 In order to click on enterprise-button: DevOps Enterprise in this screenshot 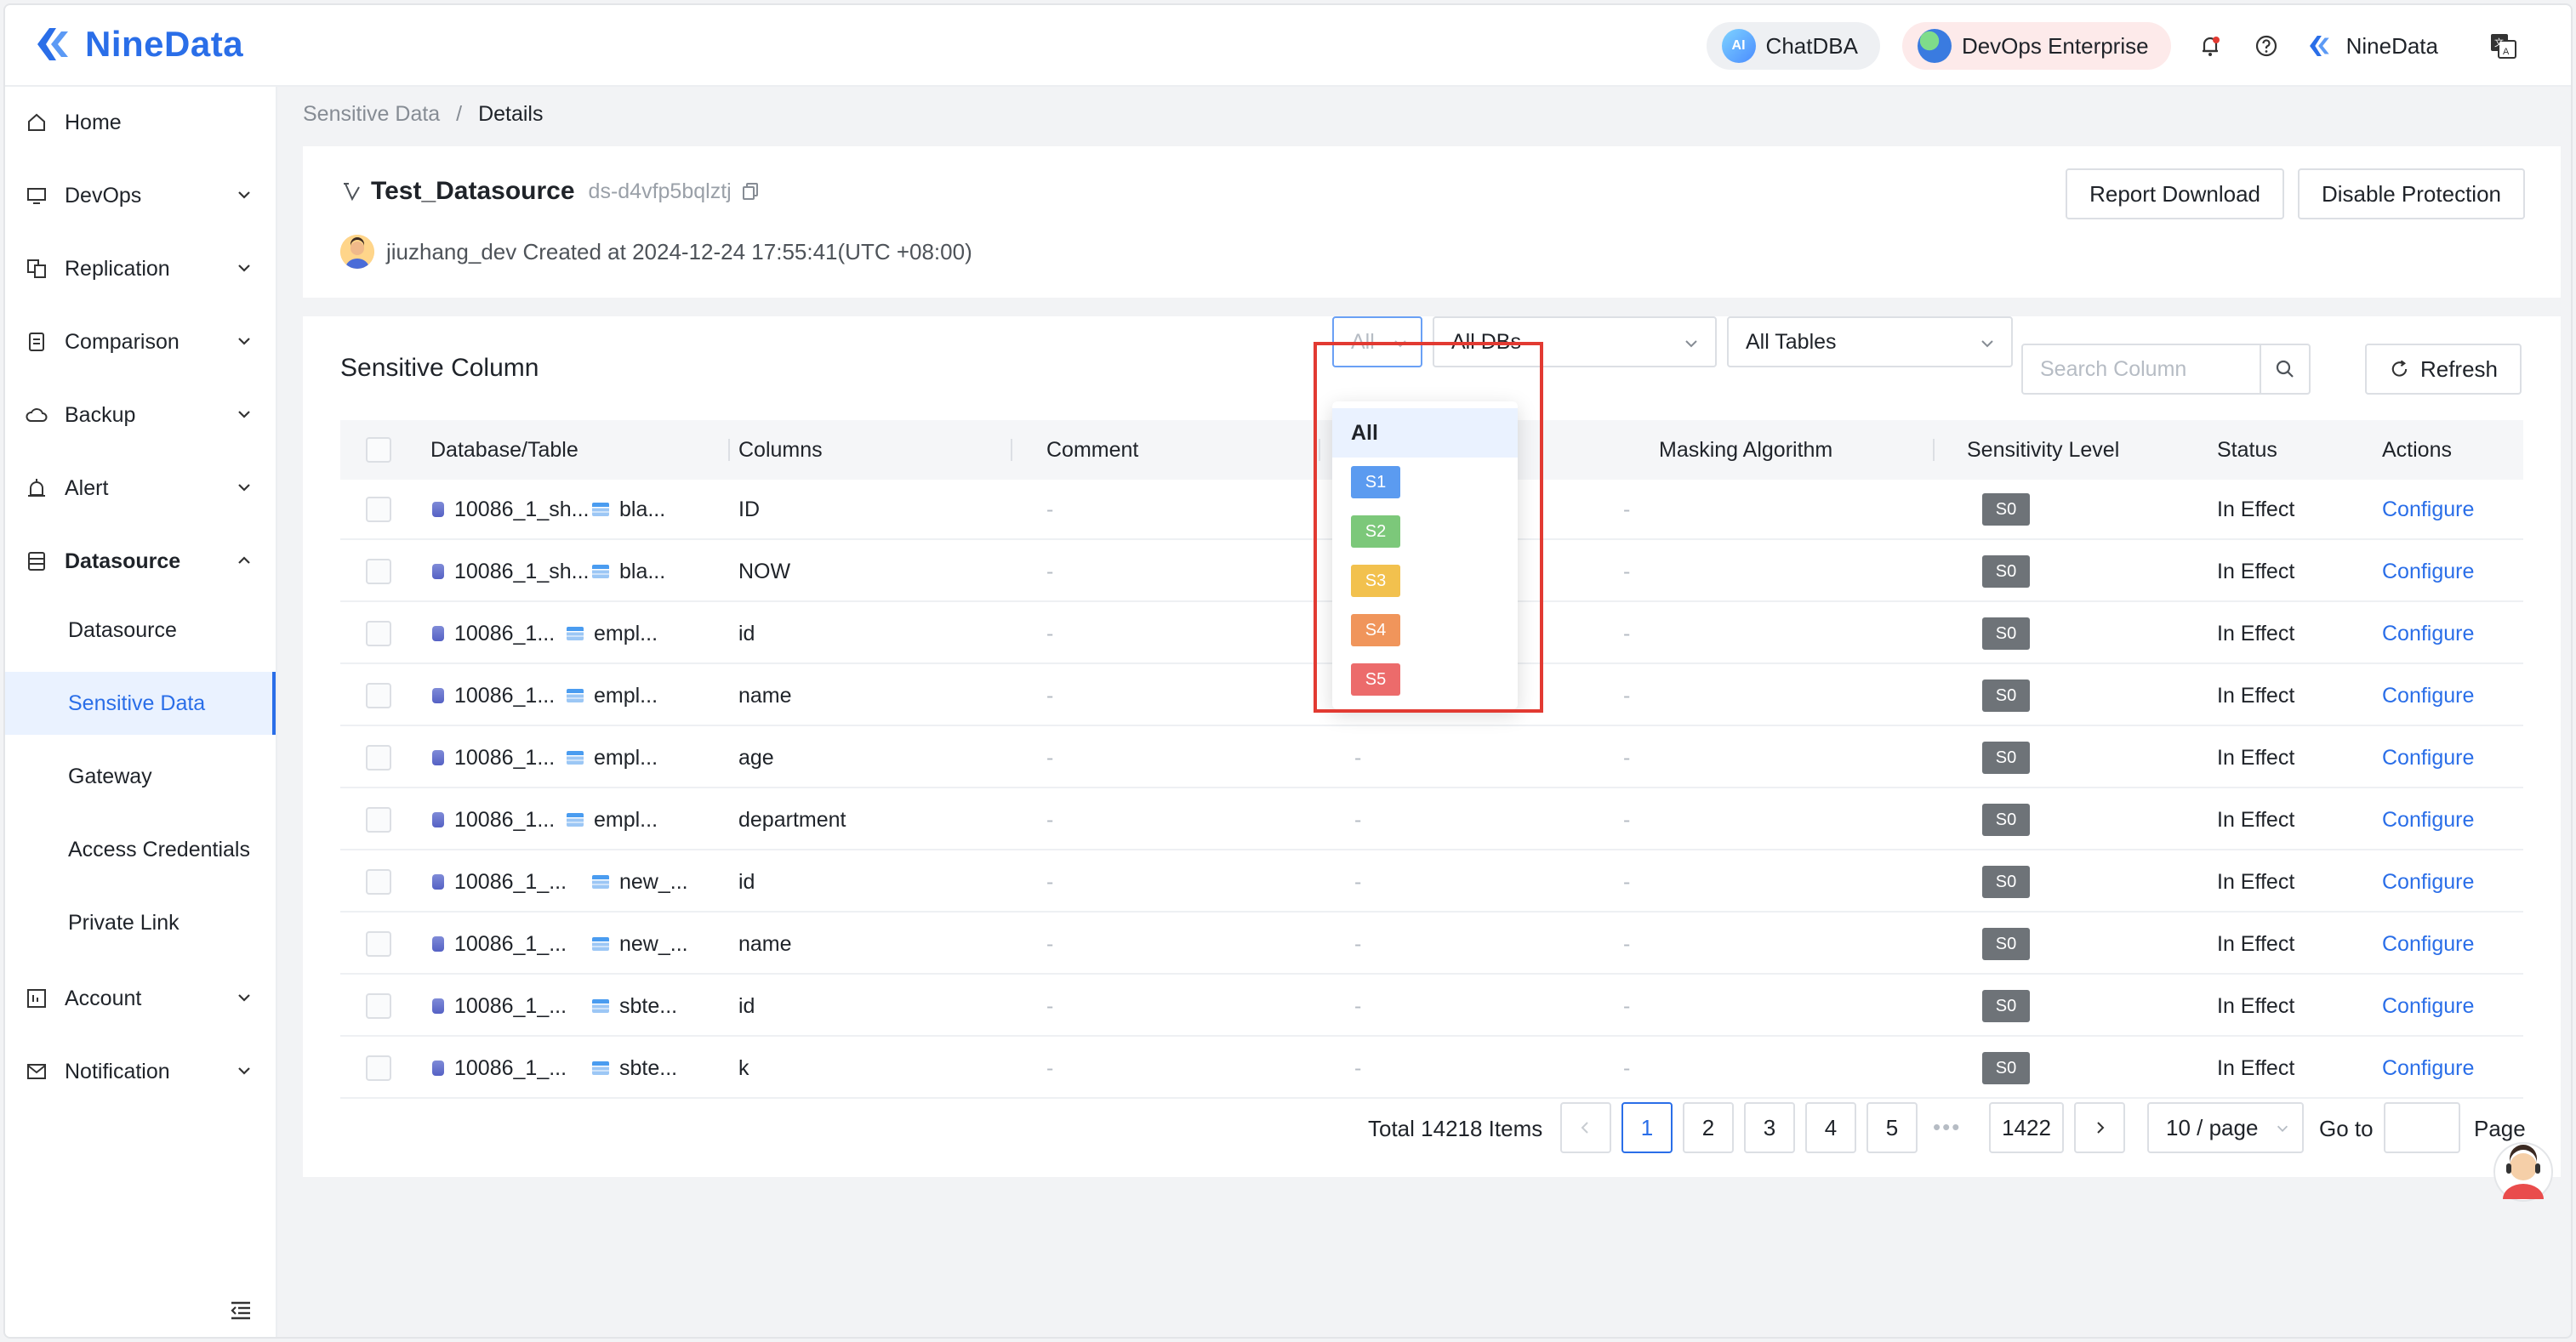, I will do `click(2036, 46)`.